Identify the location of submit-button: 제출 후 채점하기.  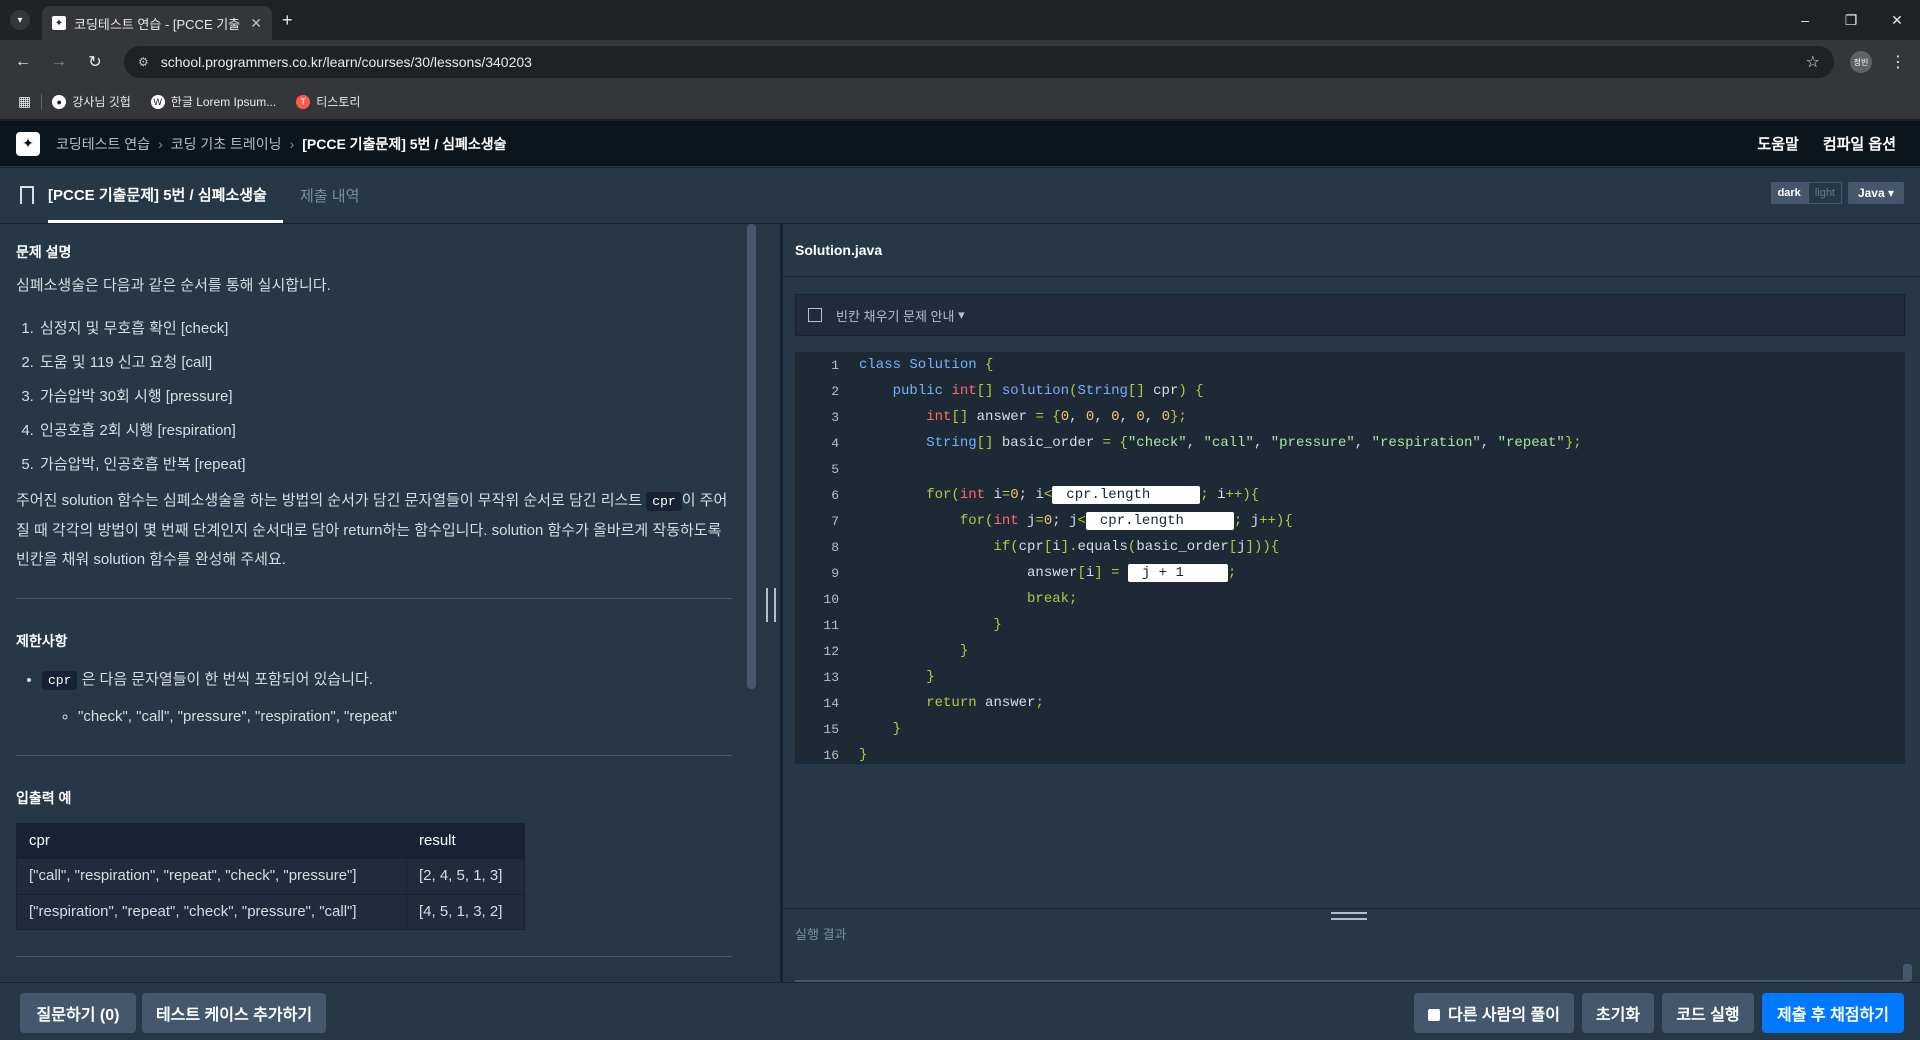
(1833, 1013).